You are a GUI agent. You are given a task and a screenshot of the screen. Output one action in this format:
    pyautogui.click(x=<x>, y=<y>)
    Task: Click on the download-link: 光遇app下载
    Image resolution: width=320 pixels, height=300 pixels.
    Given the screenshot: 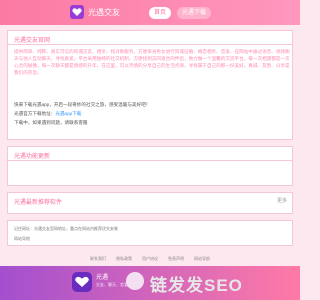 What is the action you would take?
    pyautogui.click(x=68, y=113)
    